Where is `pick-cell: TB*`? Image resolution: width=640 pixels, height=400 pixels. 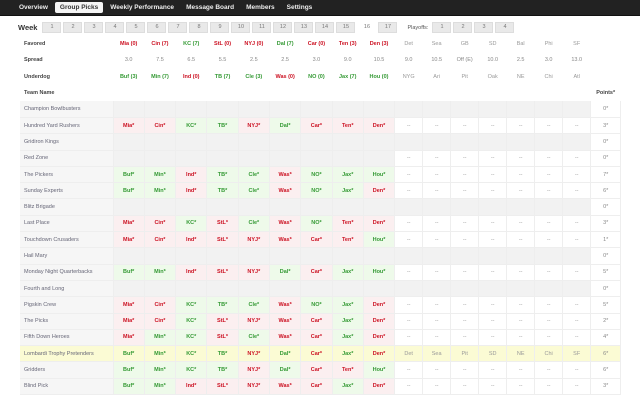
pick-cell: TB* is located at coordinates (222, 370).